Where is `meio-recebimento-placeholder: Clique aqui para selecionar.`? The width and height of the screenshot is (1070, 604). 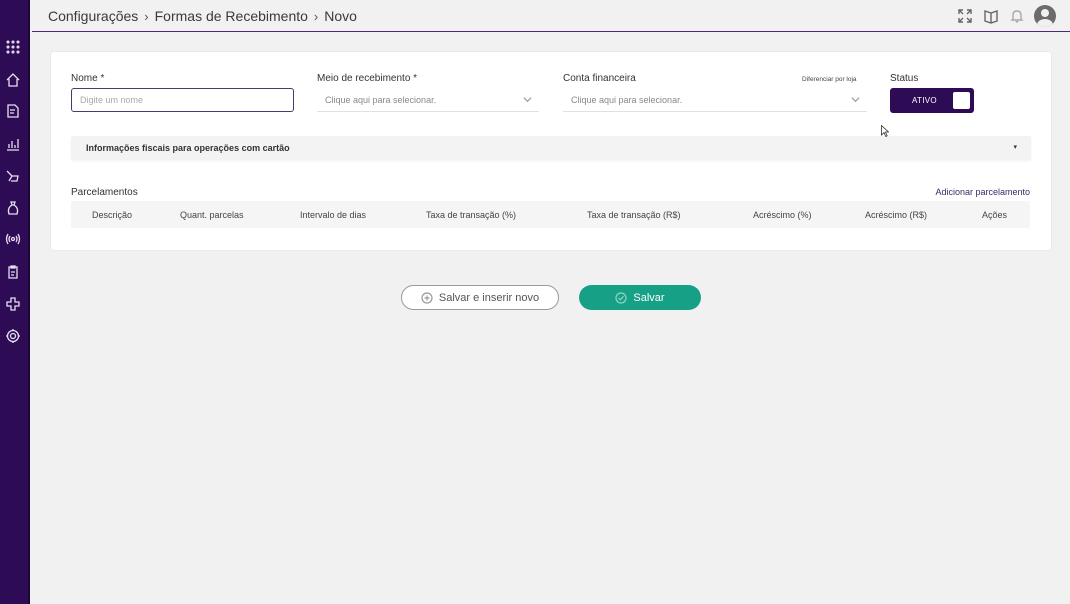 meio-recebimento-placeholder: Clique aqui para selecionar. is located at coordinates (381, 100).